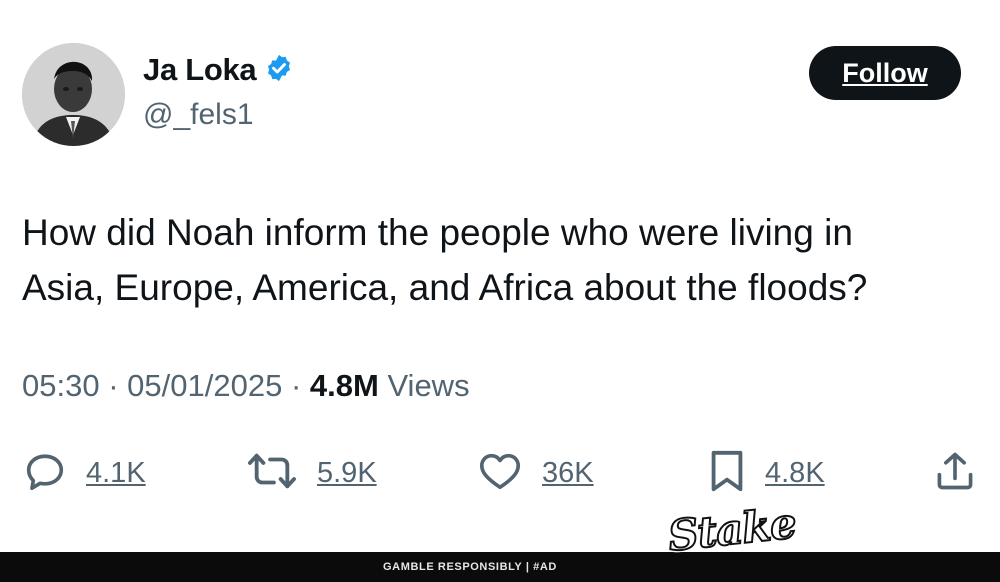  Describe the element at coordinates (795, 473) in the screenshot. I see `bookmark-count: 4.8K` at that location.